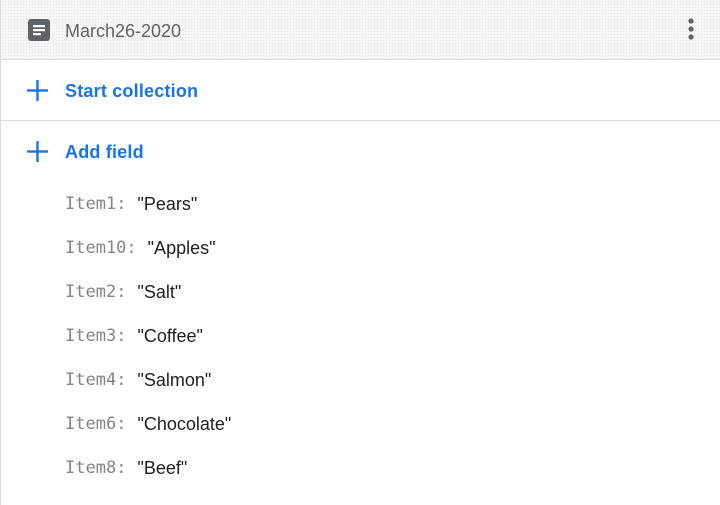 This screenshot has width=720, height=505. I want to click on field-value: "Pears", so click(167, 203).